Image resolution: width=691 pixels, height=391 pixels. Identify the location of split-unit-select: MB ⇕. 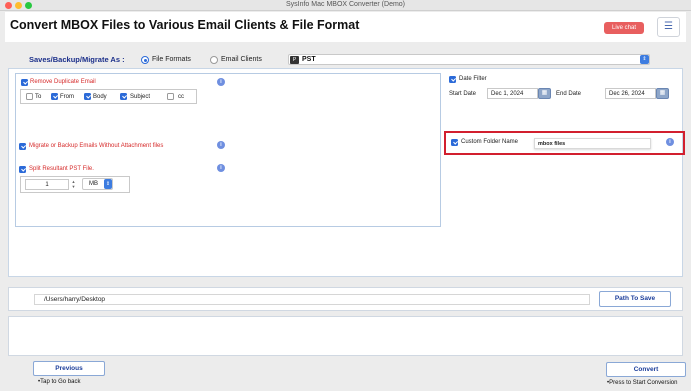
(97, 184).